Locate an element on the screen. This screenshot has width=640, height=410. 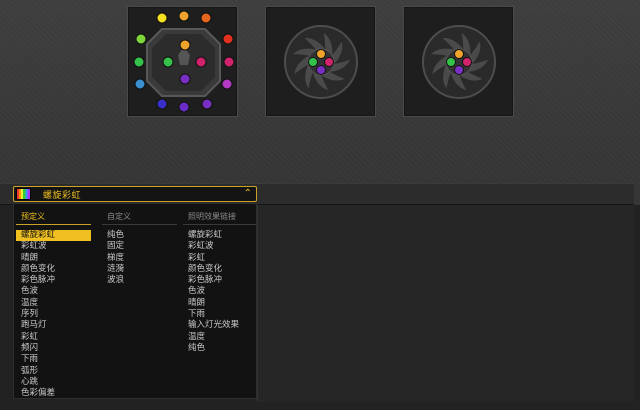
effect-option: 波浪 is located at coordinates (139, 280).